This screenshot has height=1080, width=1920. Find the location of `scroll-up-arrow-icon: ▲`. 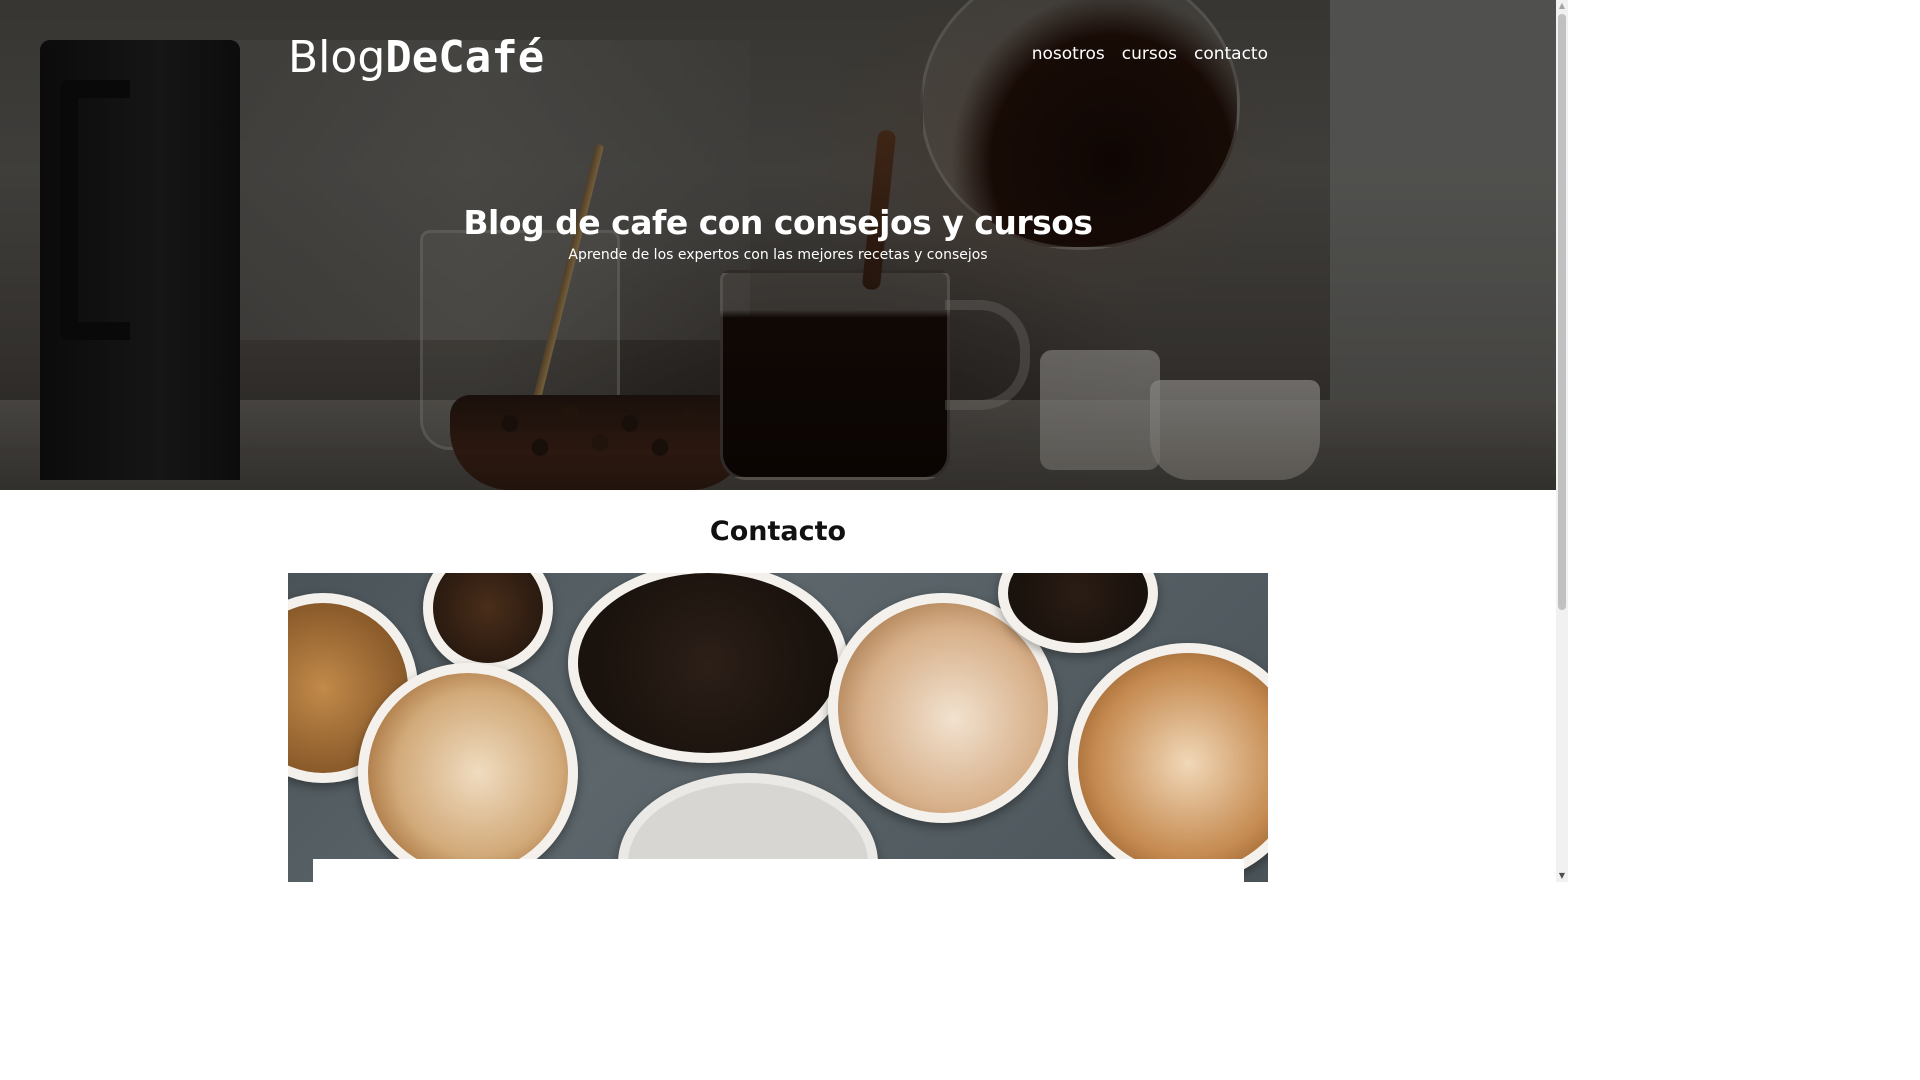

scroll-up-arrow-icon: ▲ is located at coordinates (1562, 6).